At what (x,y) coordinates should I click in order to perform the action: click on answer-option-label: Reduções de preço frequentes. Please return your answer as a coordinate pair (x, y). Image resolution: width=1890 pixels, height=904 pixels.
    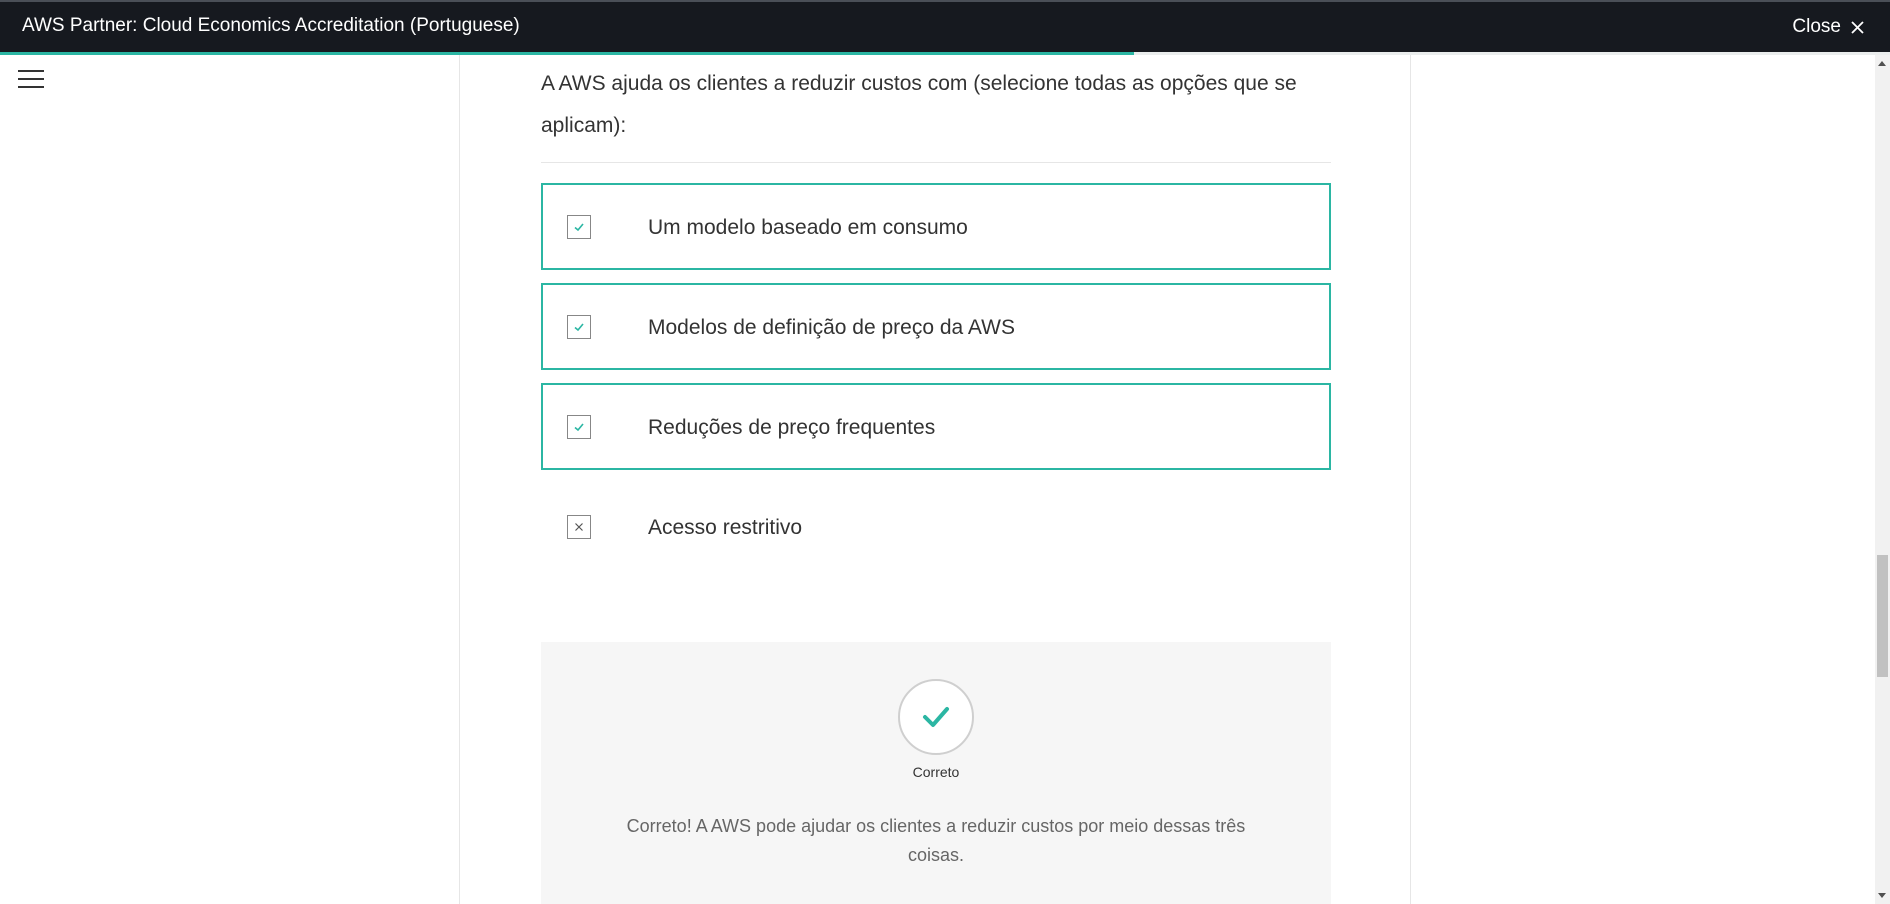
    Looking at the image, I should click on (792, 427).